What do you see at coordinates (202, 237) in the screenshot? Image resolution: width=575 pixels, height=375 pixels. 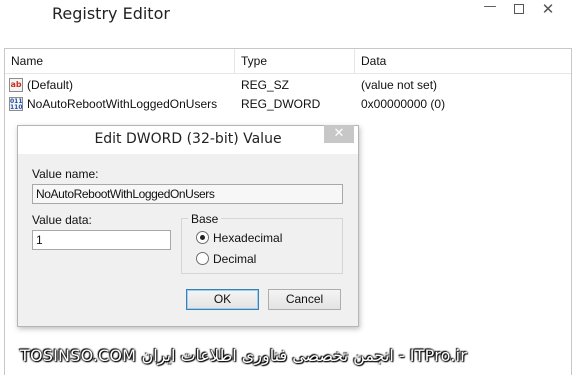 I see `radio-checked-icon` at bounding box center [202, 237].